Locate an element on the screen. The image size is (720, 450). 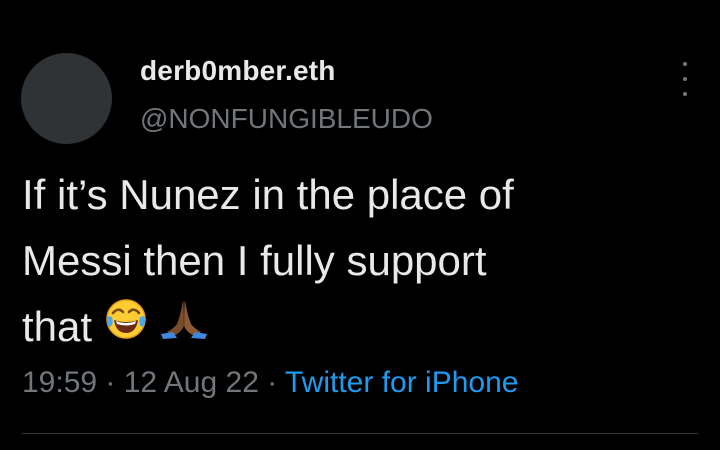
folded-hands-emoji-icon is located at coordinates (184, 326).